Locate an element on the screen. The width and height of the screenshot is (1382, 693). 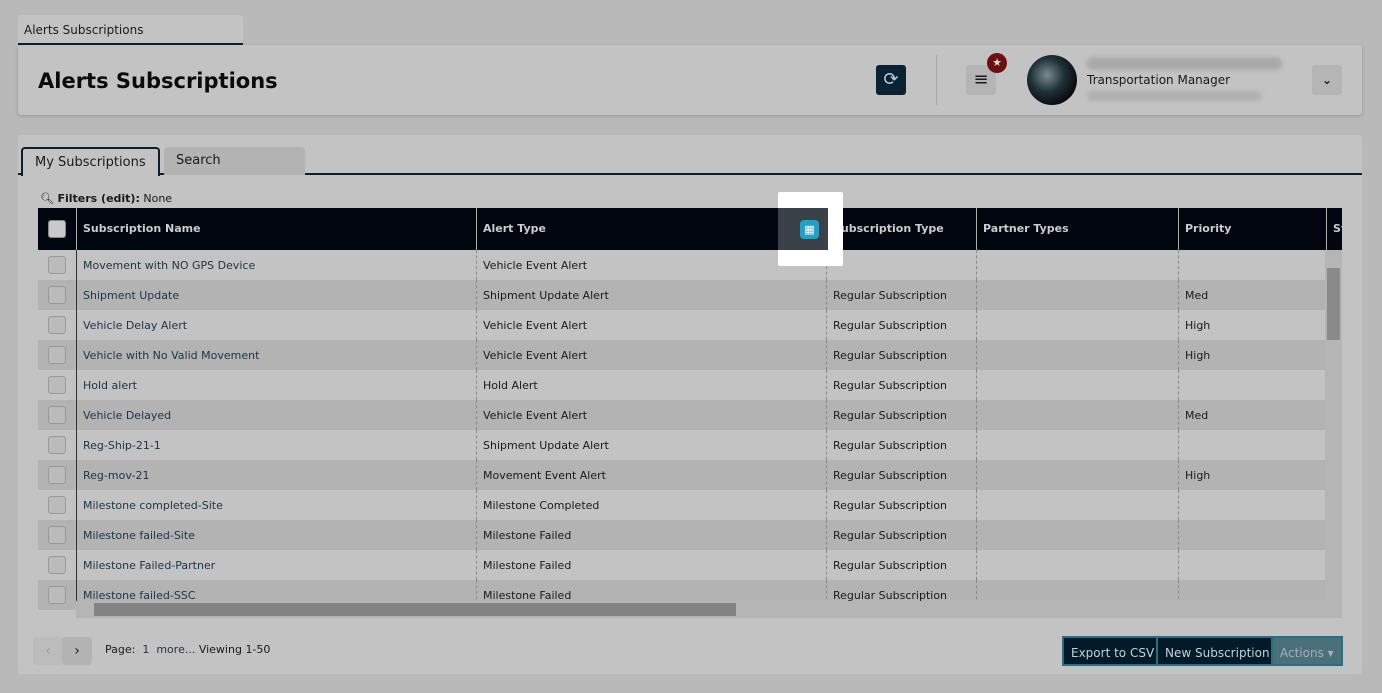
subscription-name-link: Vehicle Delayed is located at coordinates (276, 415).